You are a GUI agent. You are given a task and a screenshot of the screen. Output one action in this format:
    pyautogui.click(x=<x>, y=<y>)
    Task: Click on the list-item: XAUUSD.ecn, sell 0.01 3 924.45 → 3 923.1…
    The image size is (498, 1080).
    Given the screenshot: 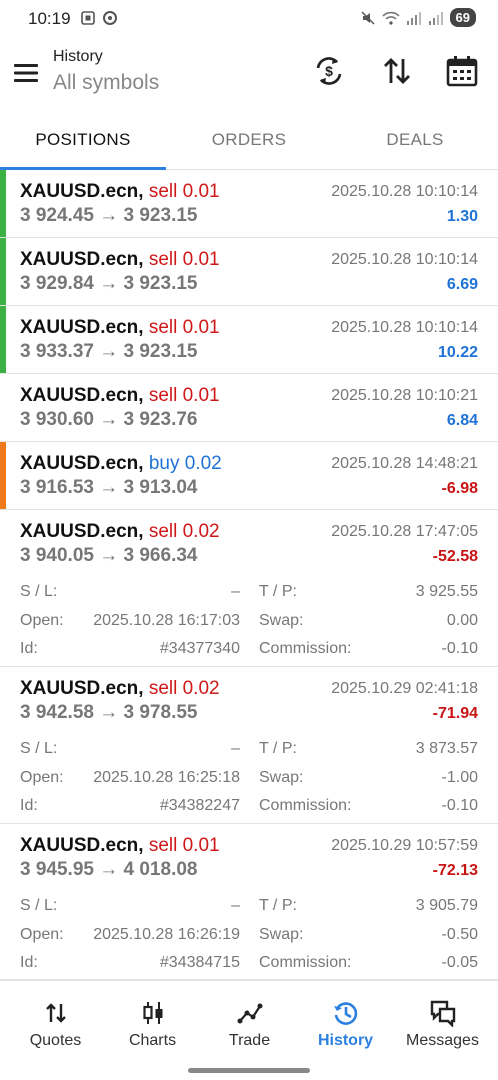 What is the action you would take?
    pyautogui.click(x=249, y=204)
    